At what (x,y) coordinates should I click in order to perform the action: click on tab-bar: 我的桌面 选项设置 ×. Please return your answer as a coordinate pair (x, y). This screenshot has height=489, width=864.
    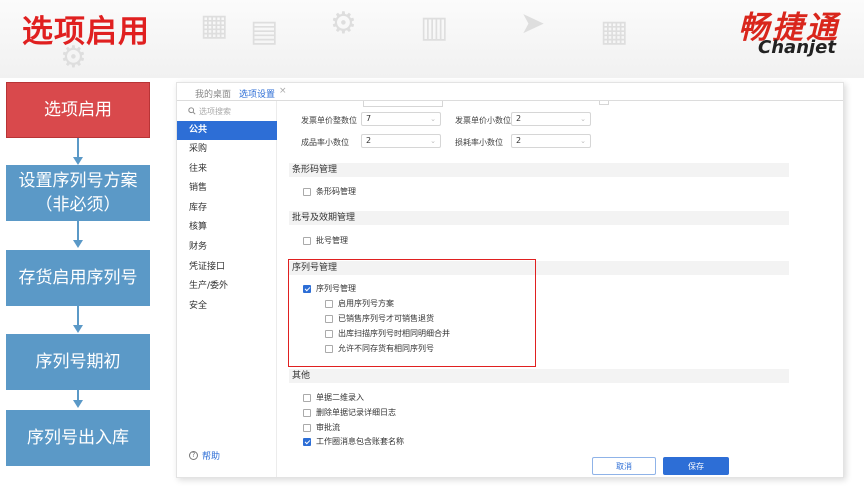
    Looking at the image, I should click on (510, 93).